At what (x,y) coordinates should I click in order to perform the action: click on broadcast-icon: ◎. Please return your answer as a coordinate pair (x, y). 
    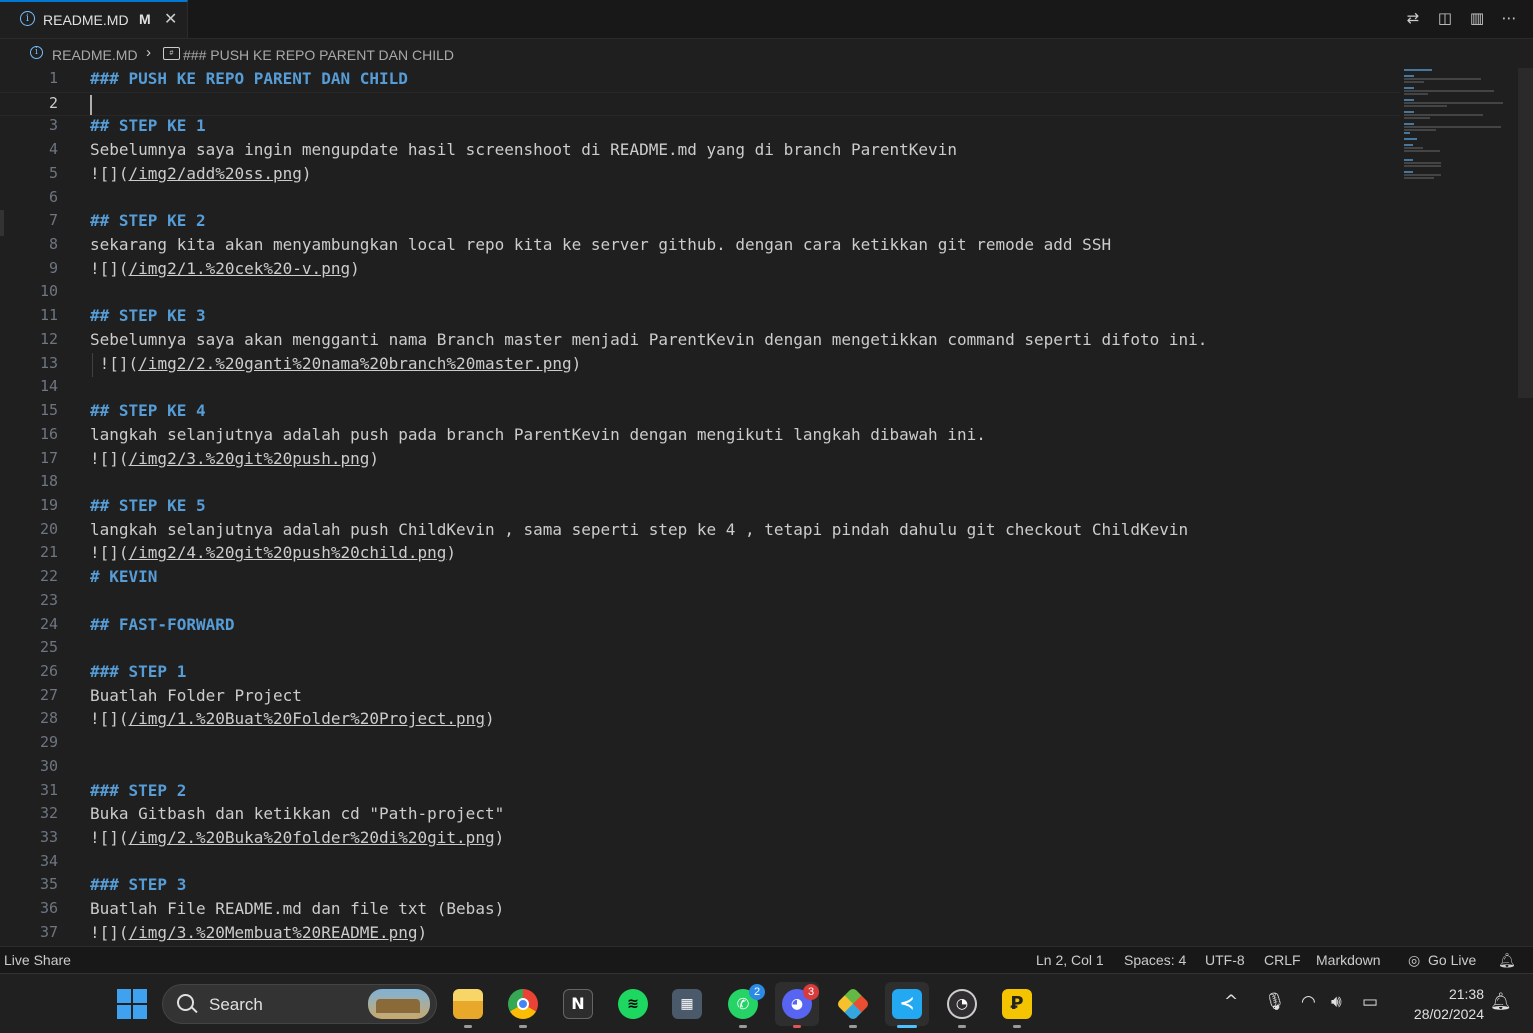
    Looking at the image, I should click on (1414, 960).